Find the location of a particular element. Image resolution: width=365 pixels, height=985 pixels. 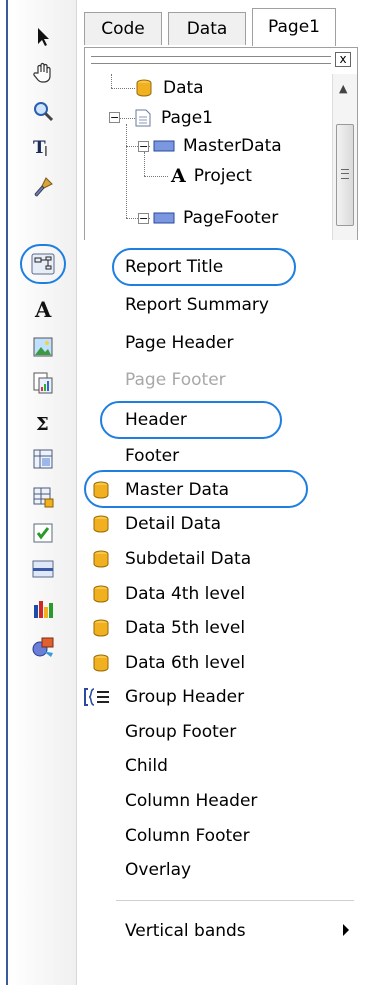

menu-item-page-header: Page Header is located at coordinates (220, 343).